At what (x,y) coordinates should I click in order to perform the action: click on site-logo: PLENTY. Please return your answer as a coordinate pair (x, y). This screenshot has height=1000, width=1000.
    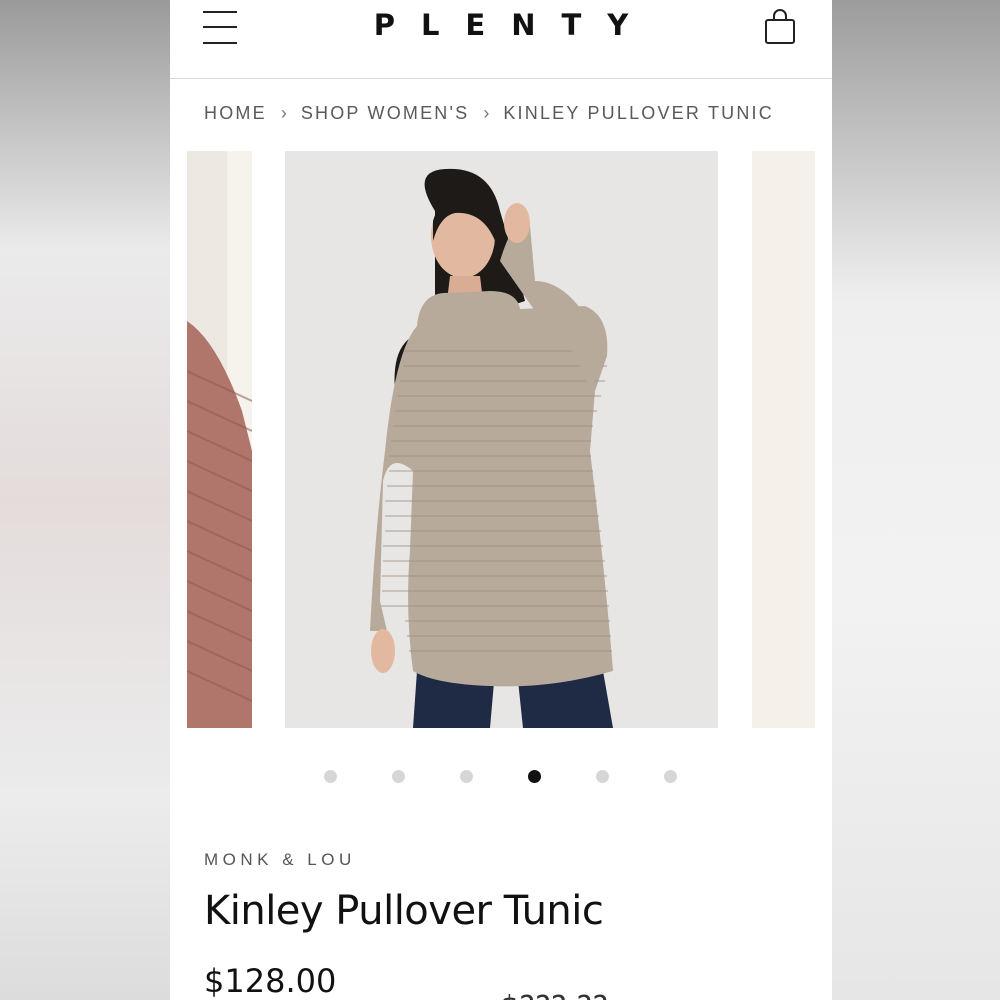
    Looking at the image, I should click on (501, 25).